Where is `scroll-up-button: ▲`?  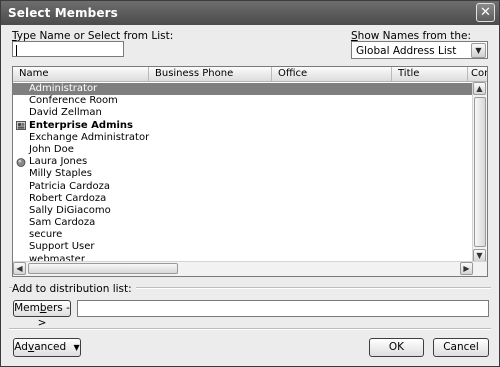
scroll-up-button: ▲ is located at coordinates (479, 88).